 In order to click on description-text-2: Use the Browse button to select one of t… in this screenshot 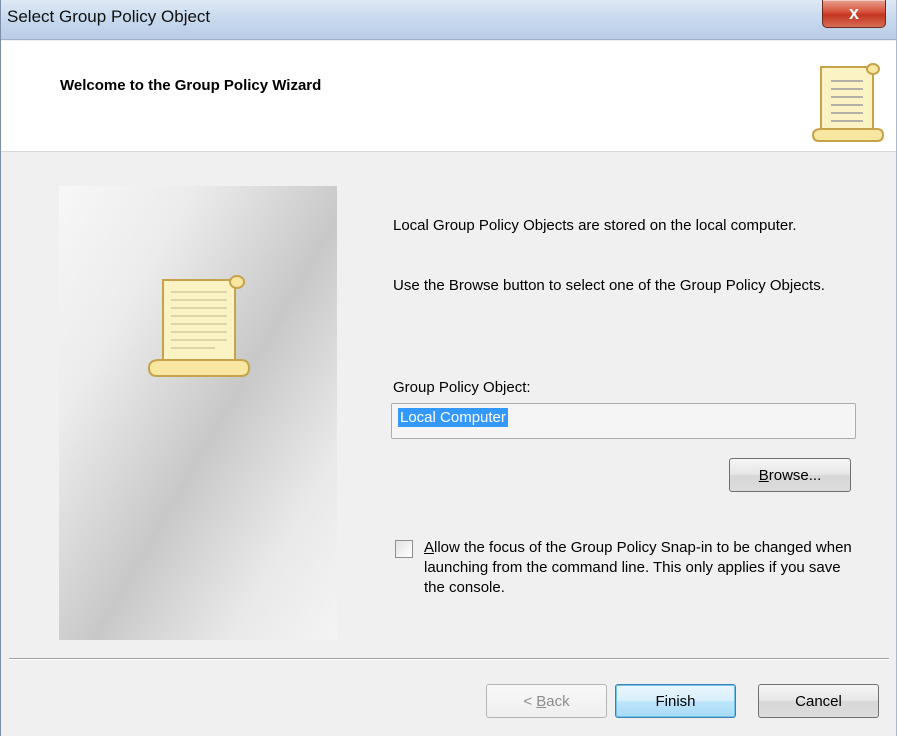, I will do `click(609, 285)`.